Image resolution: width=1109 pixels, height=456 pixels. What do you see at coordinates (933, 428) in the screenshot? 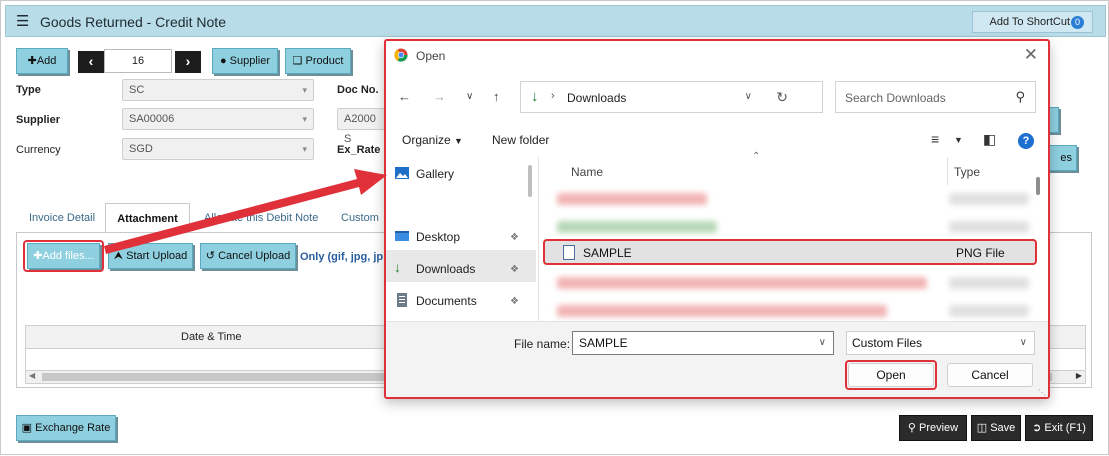
I see `preview-button: ⚲ Preview` at bounding box center [933, 428].